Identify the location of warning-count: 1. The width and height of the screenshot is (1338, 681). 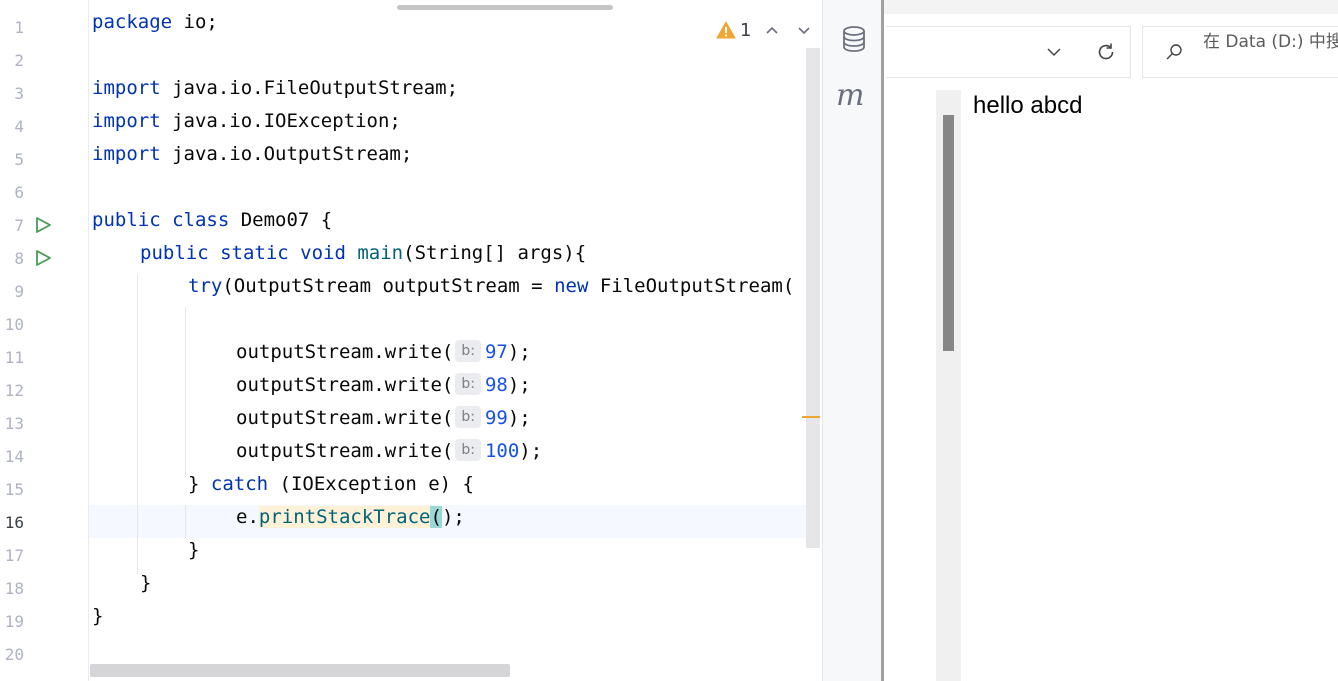
(746, 30).